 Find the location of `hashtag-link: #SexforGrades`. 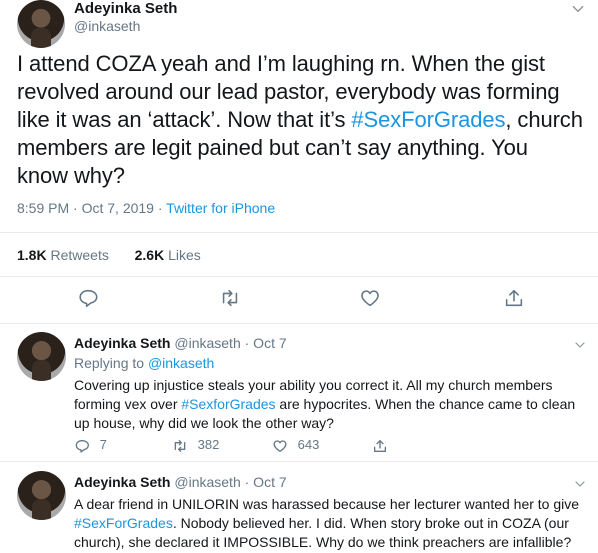

hashtag-link: #SexforGrades is located at coordinates (228, 404).